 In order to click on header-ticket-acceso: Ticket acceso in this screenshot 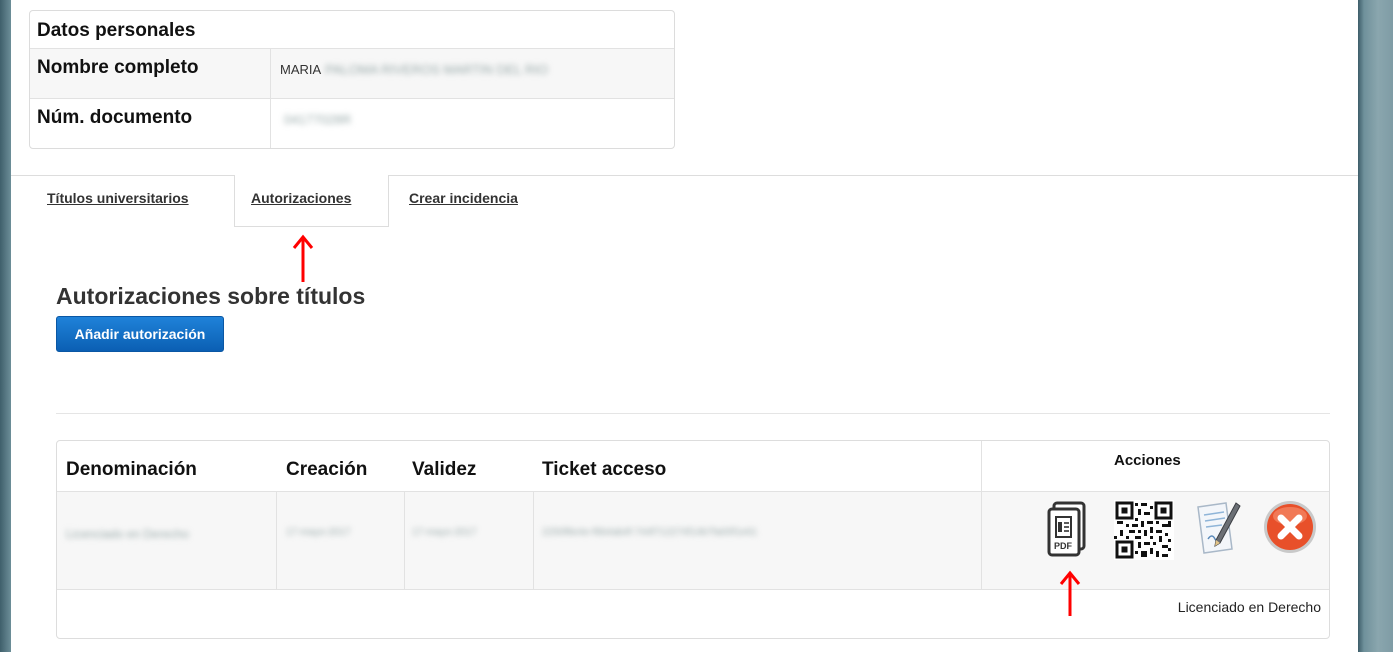, I will do `click(604, 469)`.